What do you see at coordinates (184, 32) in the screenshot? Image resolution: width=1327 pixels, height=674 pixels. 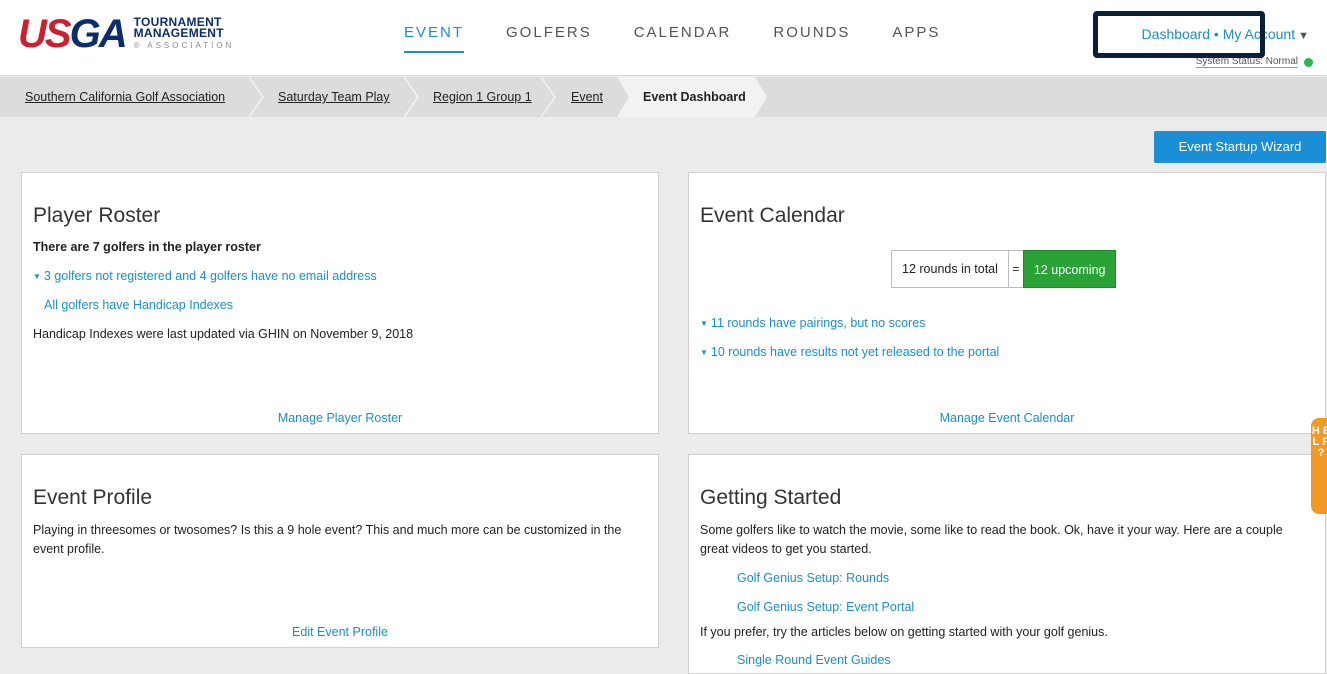 I see `logo-wordmark: TOURNAMENT MANAGEMENT ® ASSOCIATION` at bounding box center [184, 32].